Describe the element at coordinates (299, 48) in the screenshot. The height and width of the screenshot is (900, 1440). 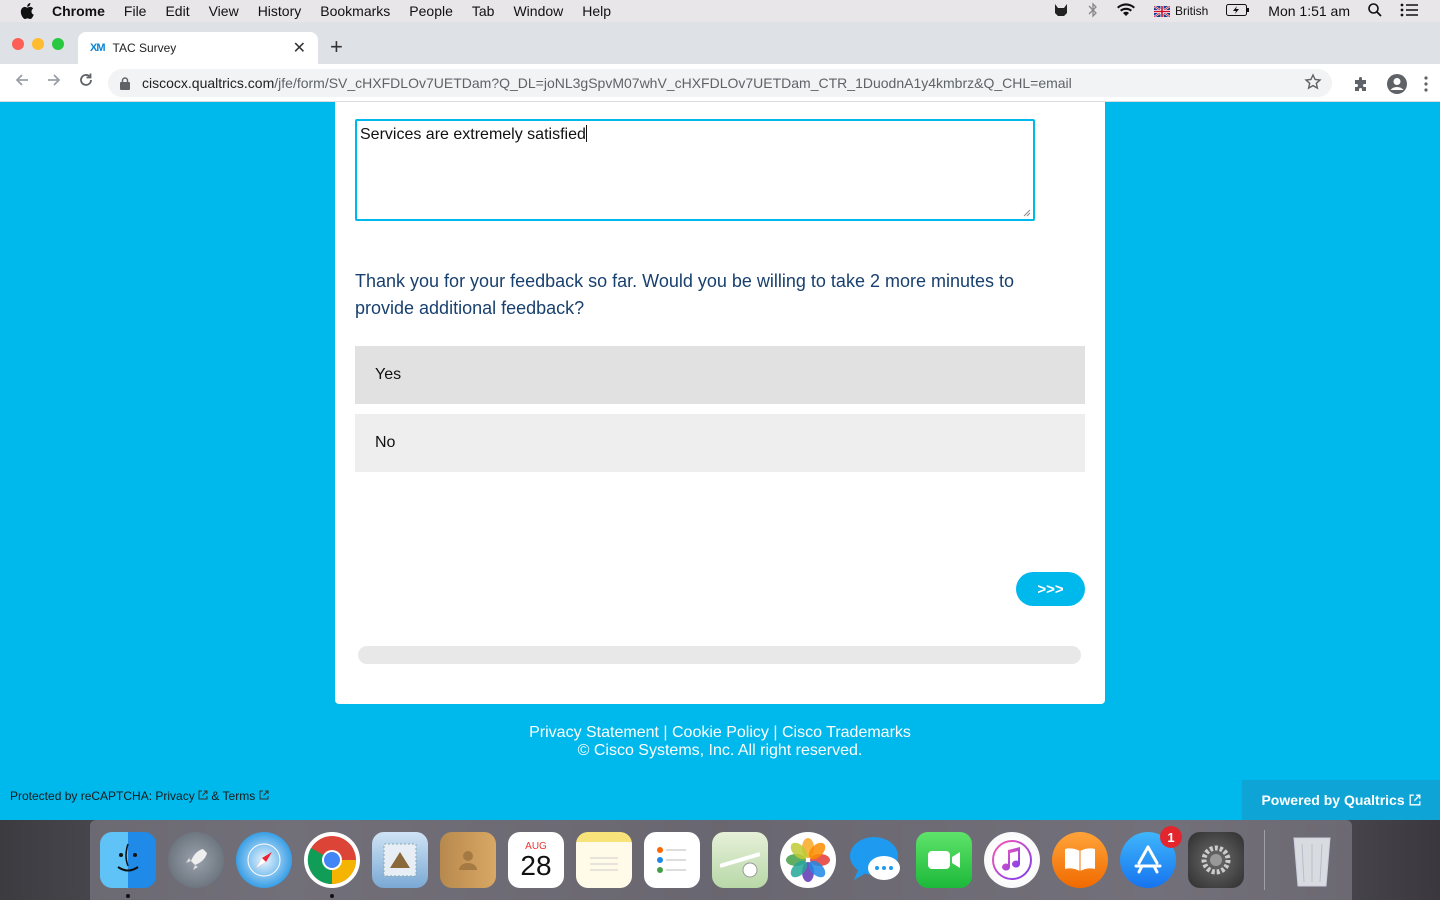
I see `close-tab-icon: ✕` at that location.